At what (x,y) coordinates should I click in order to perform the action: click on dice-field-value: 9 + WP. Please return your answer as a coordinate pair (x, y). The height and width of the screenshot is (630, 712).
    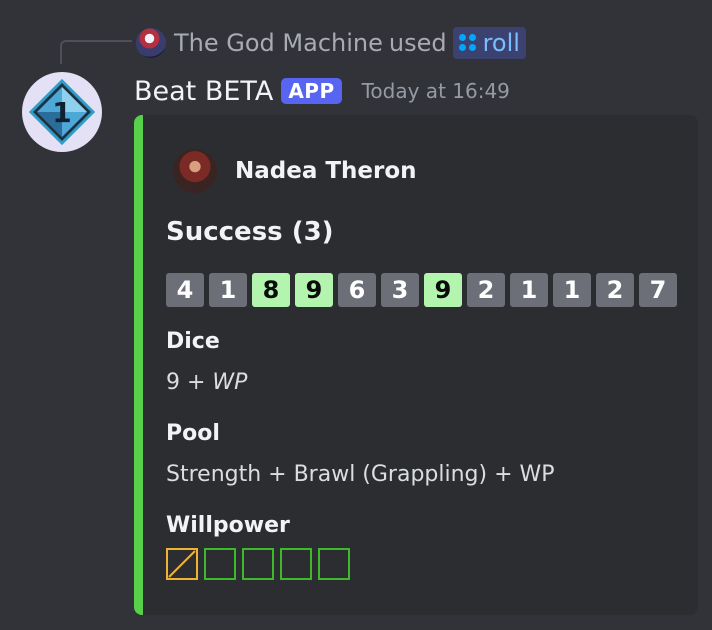
    Looking at the image, I should click on (206, 382).